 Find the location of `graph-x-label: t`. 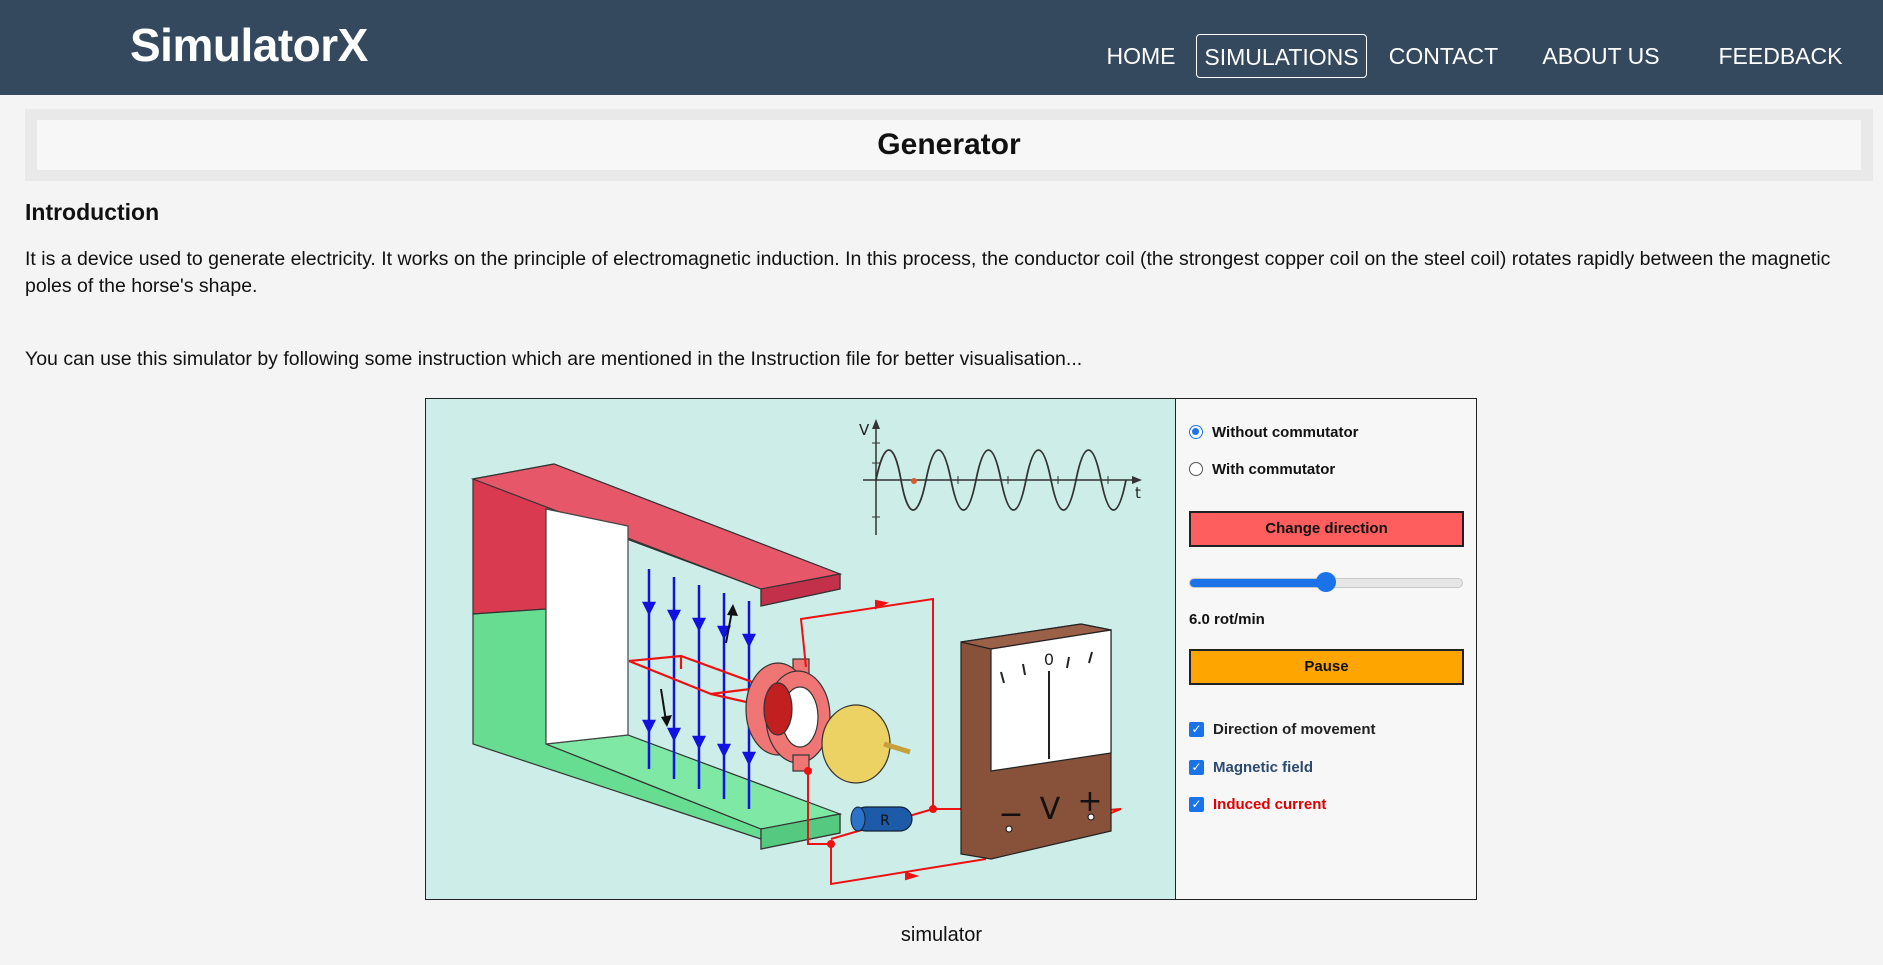

graph-x-label: t is located at coordinates (1138, 493).